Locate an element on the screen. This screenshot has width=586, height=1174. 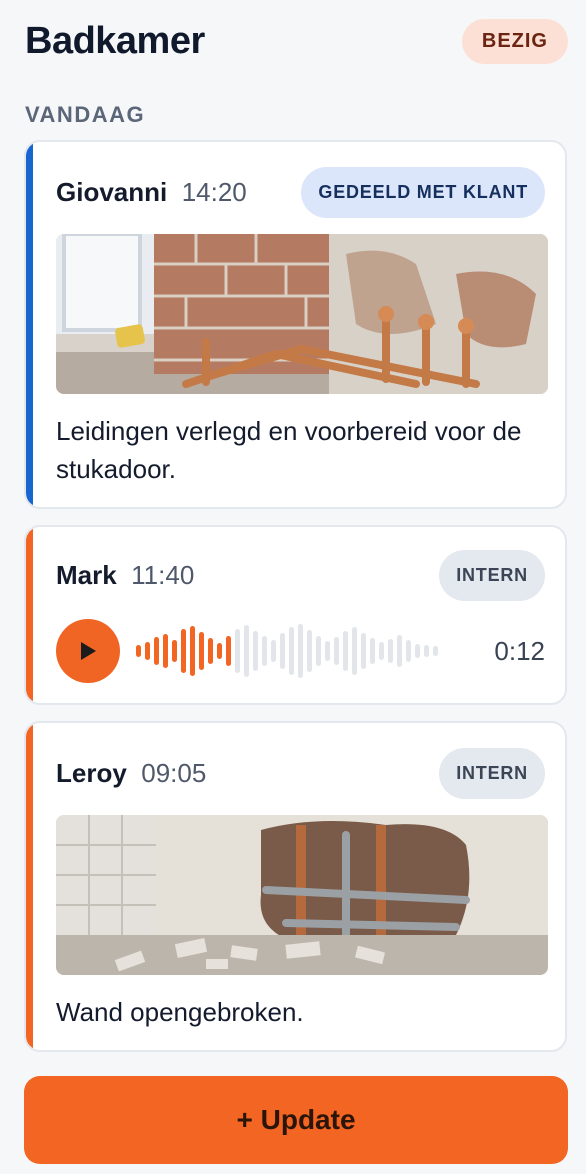
add-update-button: + Update is located at coordinates (296, 1120).